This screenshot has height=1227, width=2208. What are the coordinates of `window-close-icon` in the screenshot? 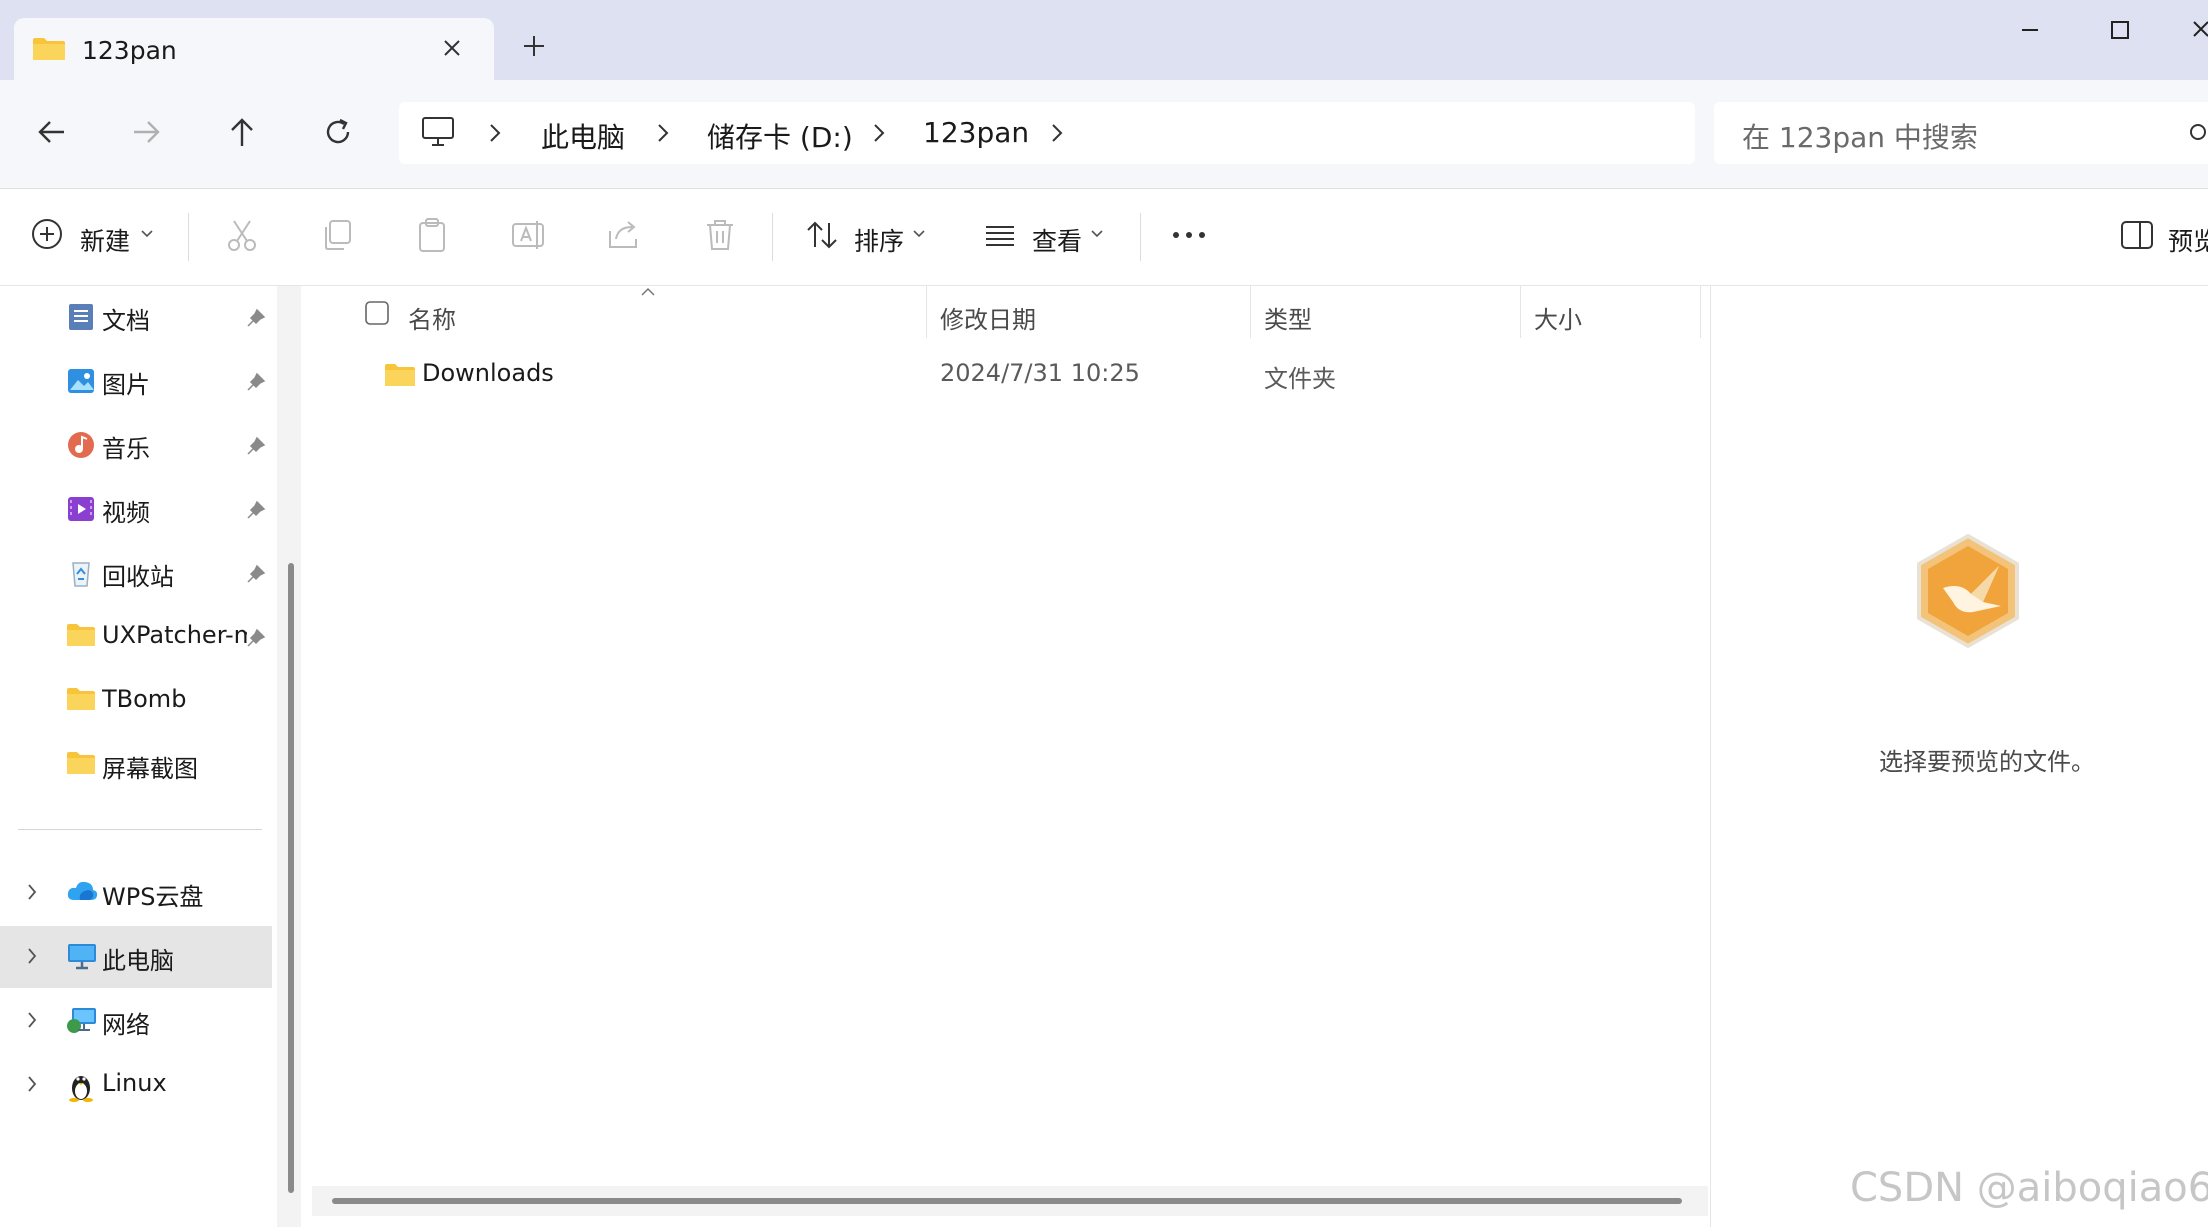 It's located at (2199, 30).